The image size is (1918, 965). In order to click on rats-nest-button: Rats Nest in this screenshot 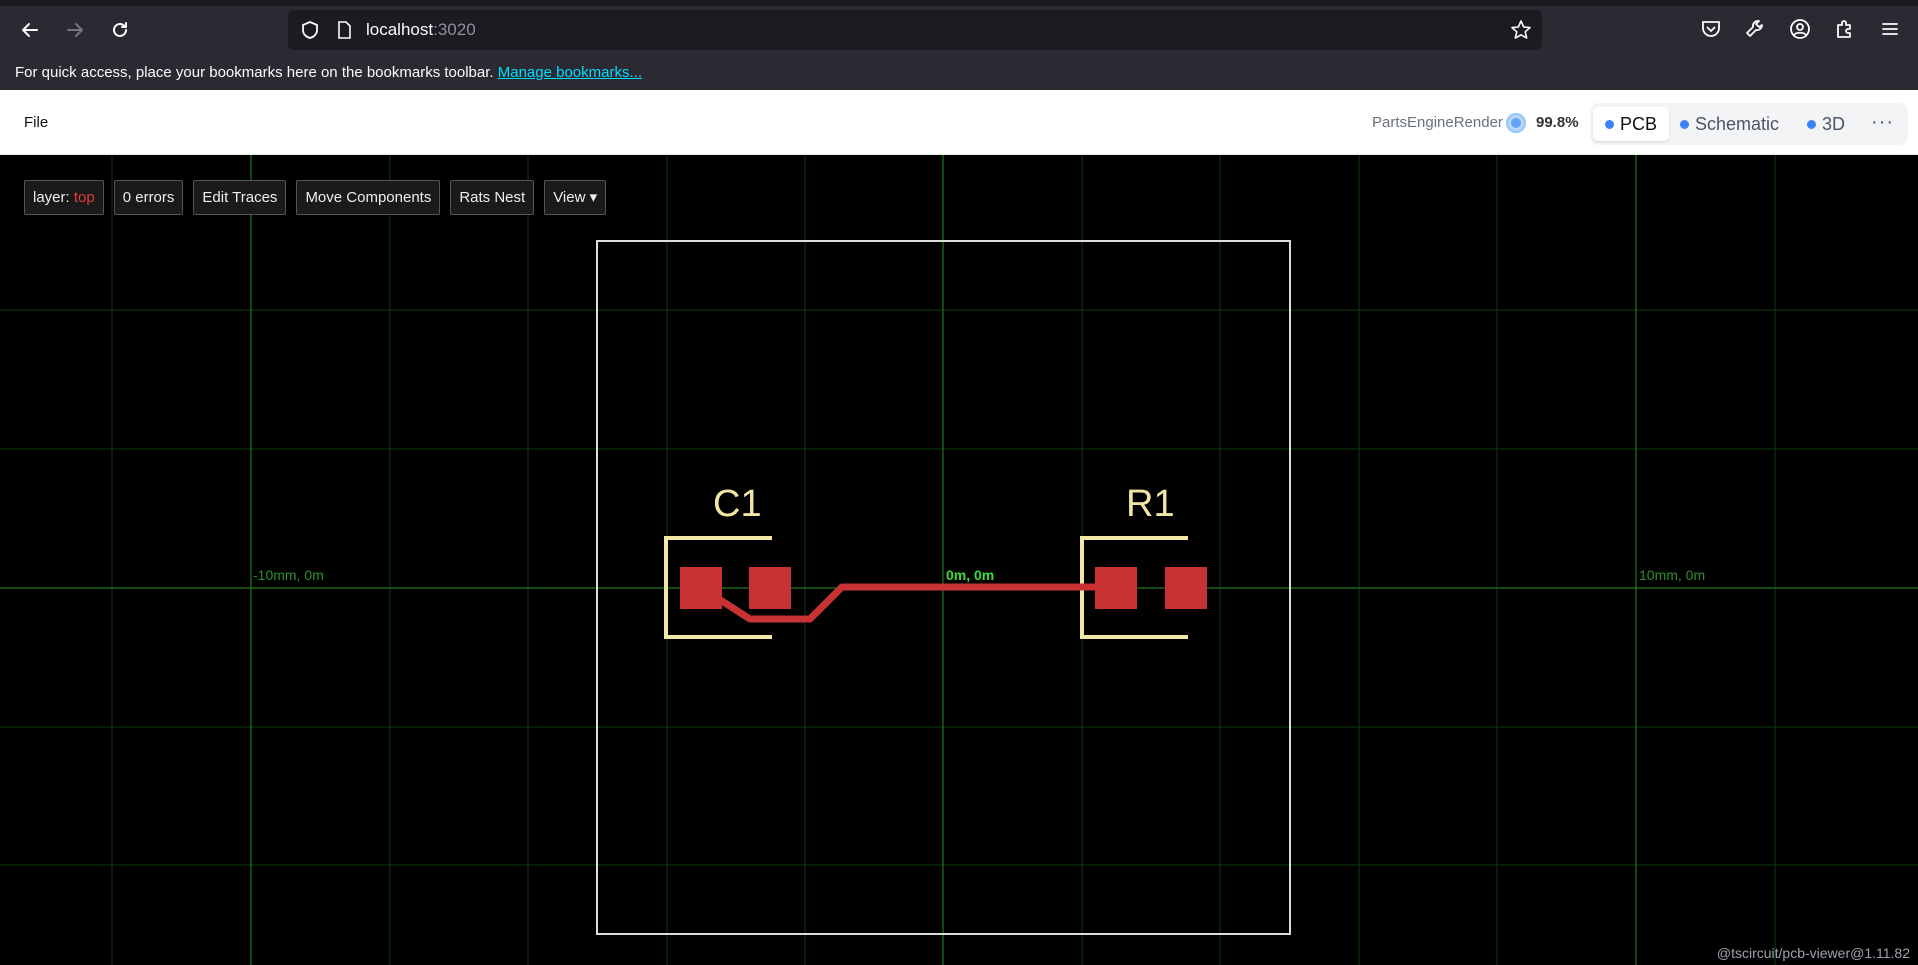, I will do `click(492, 197)`.